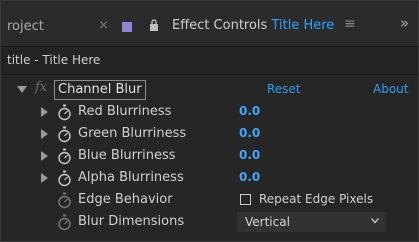 This screenshot has height=242, width=419. Describe the element at coordinates (311, 222) in the screenshot. I see `blur-dimensions-dropdown: Vertical` at that location.